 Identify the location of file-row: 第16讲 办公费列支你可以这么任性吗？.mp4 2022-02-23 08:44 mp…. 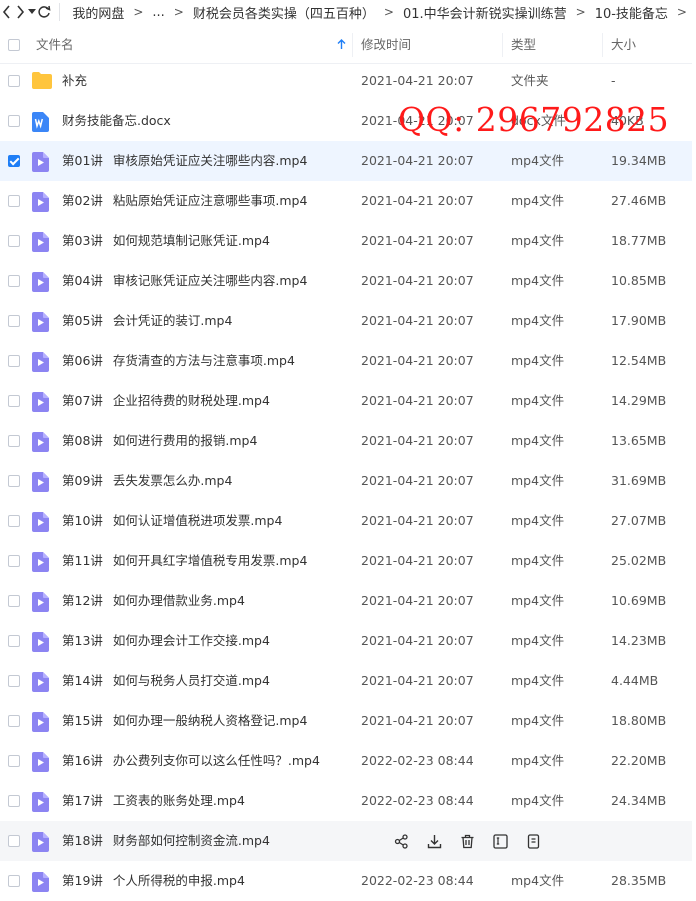
(346, 761).